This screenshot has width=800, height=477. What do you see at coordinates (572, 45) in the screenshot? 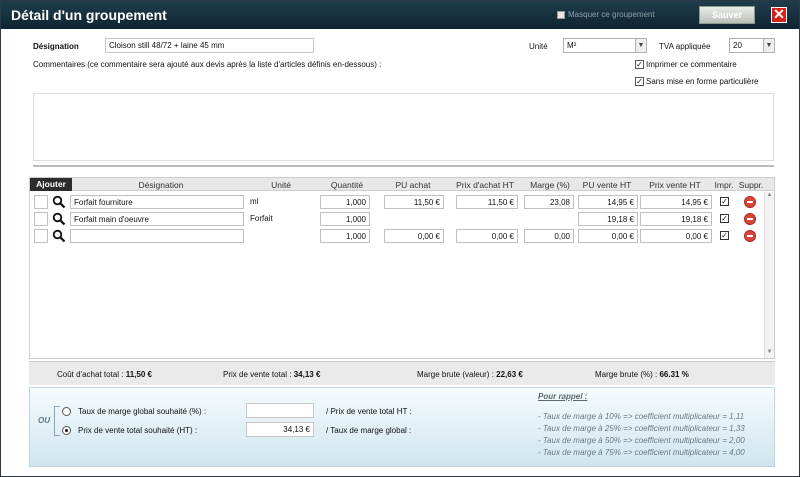
I see `unit-select-value: M²` at bounding box center [572, 45].